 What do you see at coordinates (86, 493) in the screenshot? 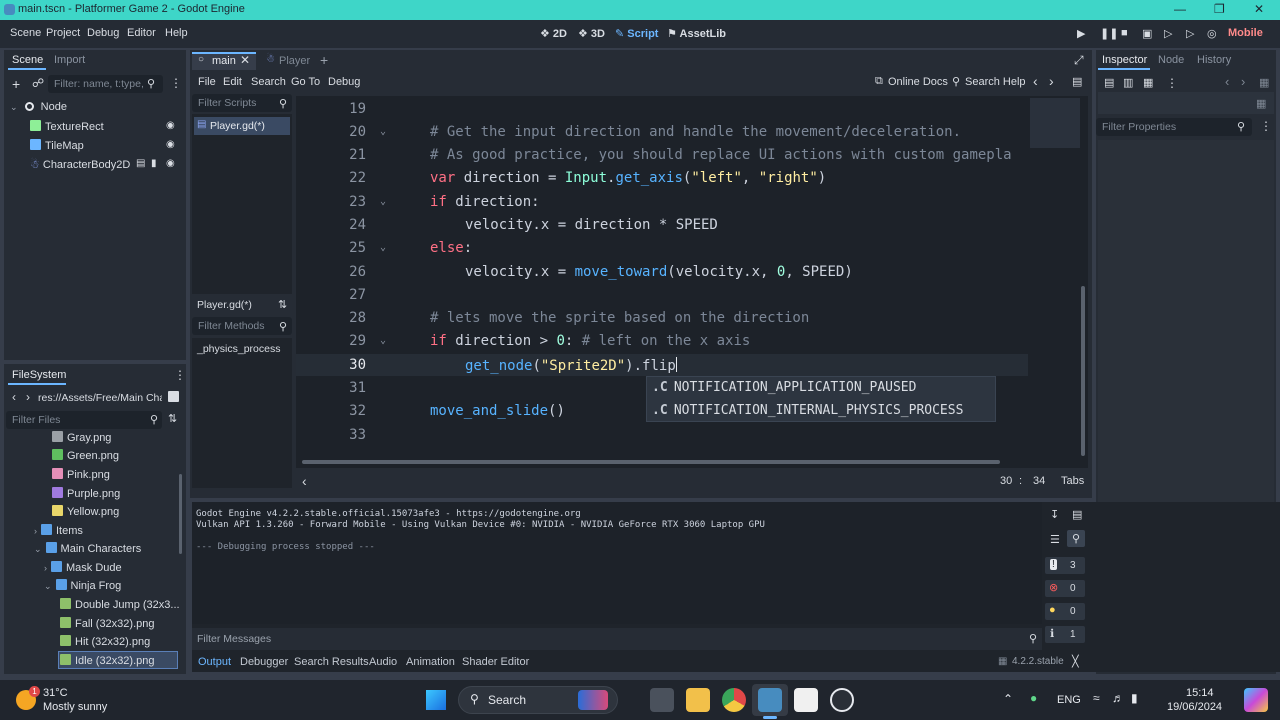
I see `file-item: Purple.png` at bounding box center [86, 493].